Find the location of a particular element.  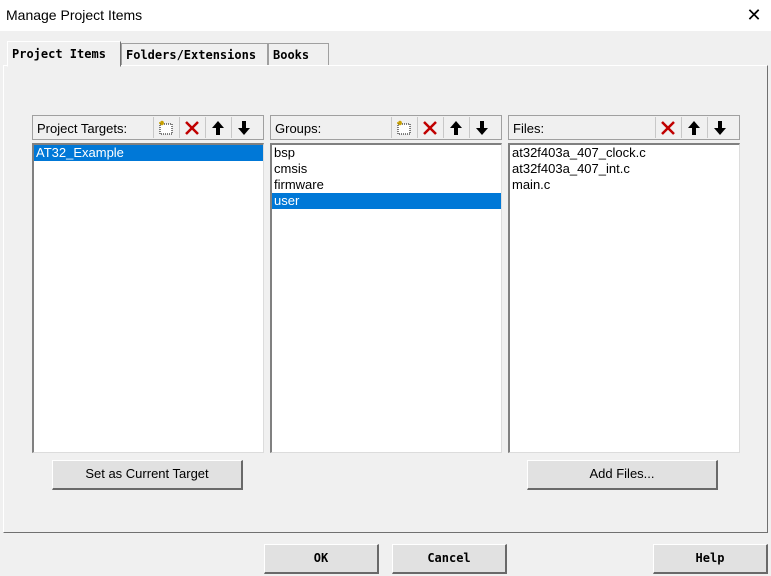

list-item: at32f403a_407_int.c is located at coordinates (624, 169).